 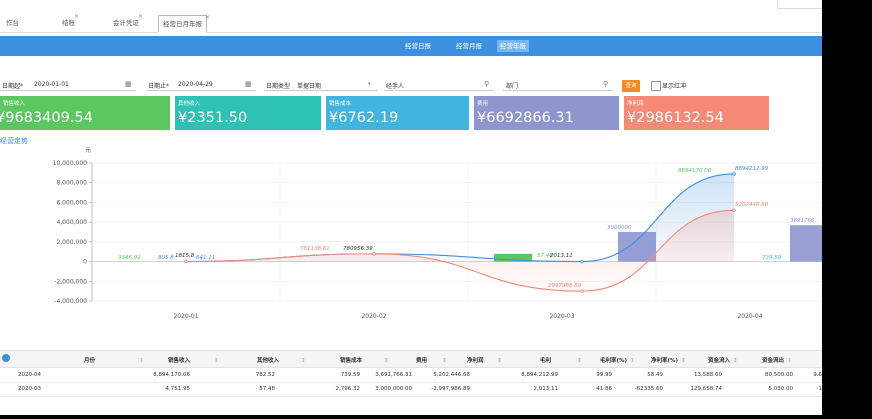 What do you see at coordinates (723, 360) in the screenshot?
I see `col-cash-in: 资金流入 ↕` at bounding box center [723, 360].